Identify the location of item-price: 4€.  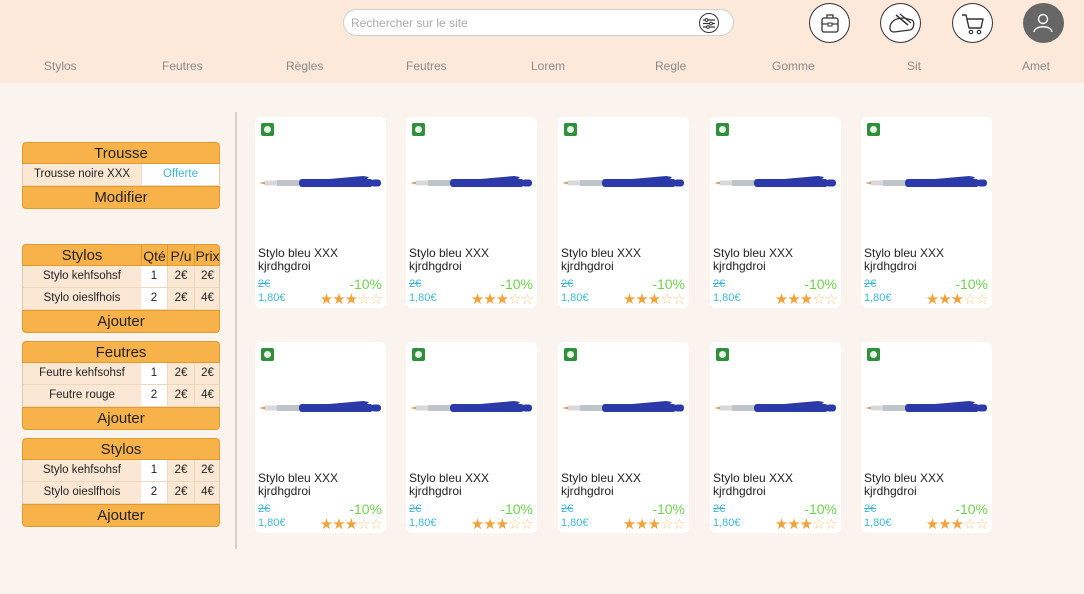
(207, 298).